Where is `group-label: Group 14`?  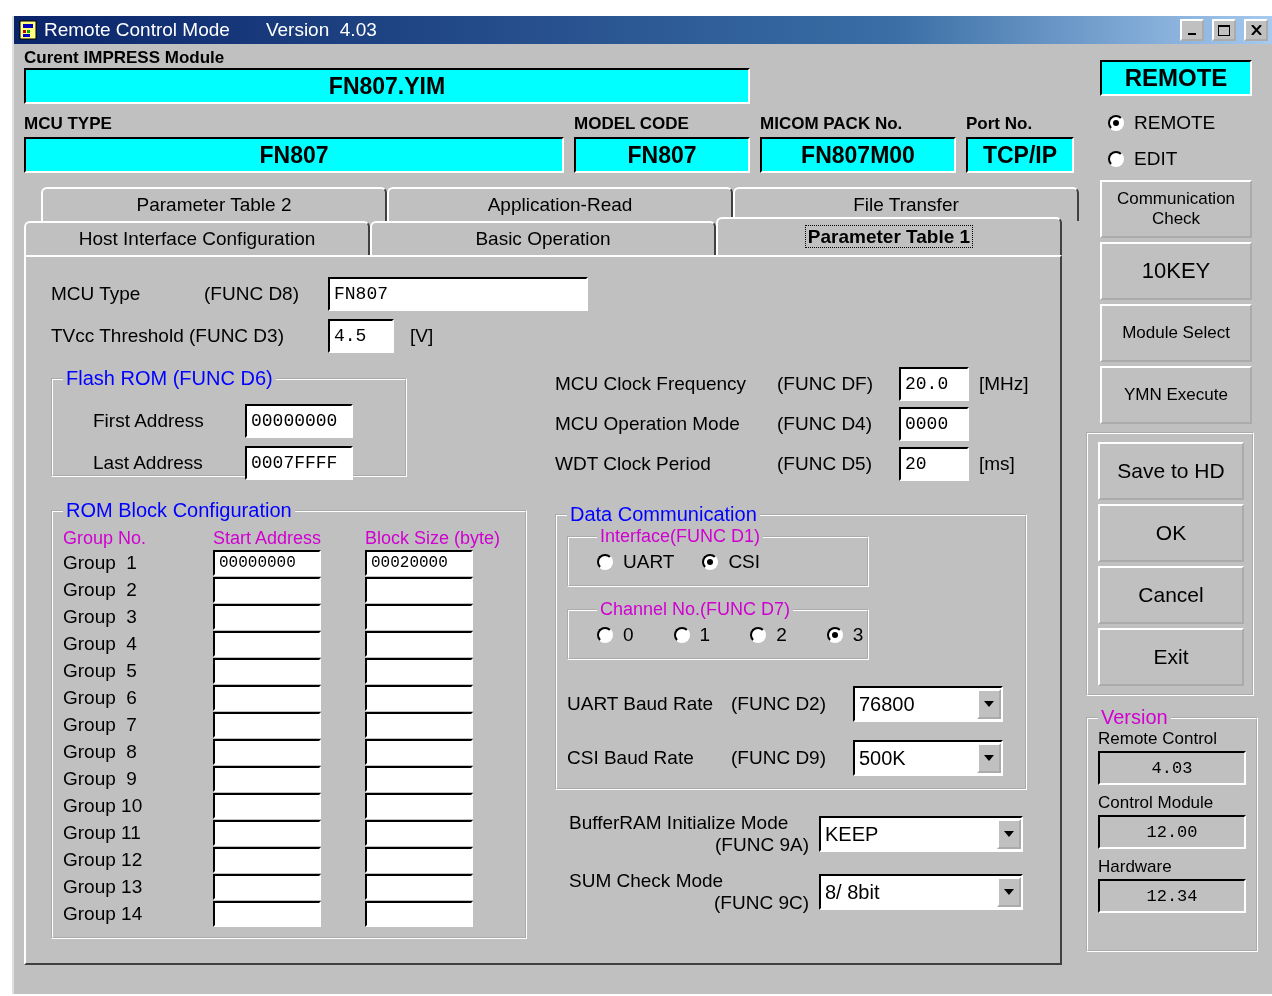
group-label: Group 14 is located at coordinates (103, 914).